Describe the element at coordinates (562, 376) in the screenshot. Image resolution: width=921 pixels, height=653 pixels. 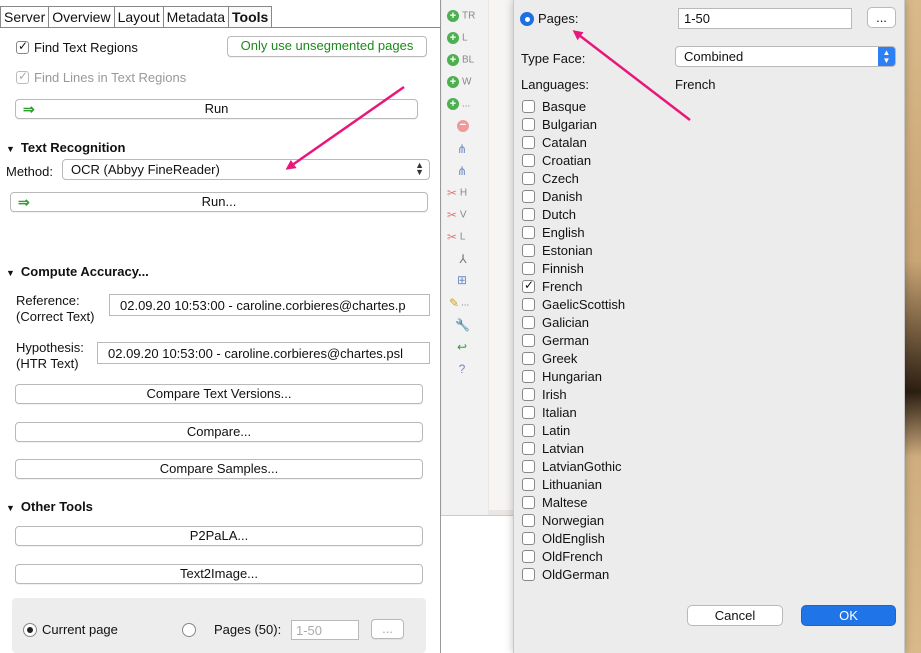
I see `language-option-hungarian: Hungarian` at that location.